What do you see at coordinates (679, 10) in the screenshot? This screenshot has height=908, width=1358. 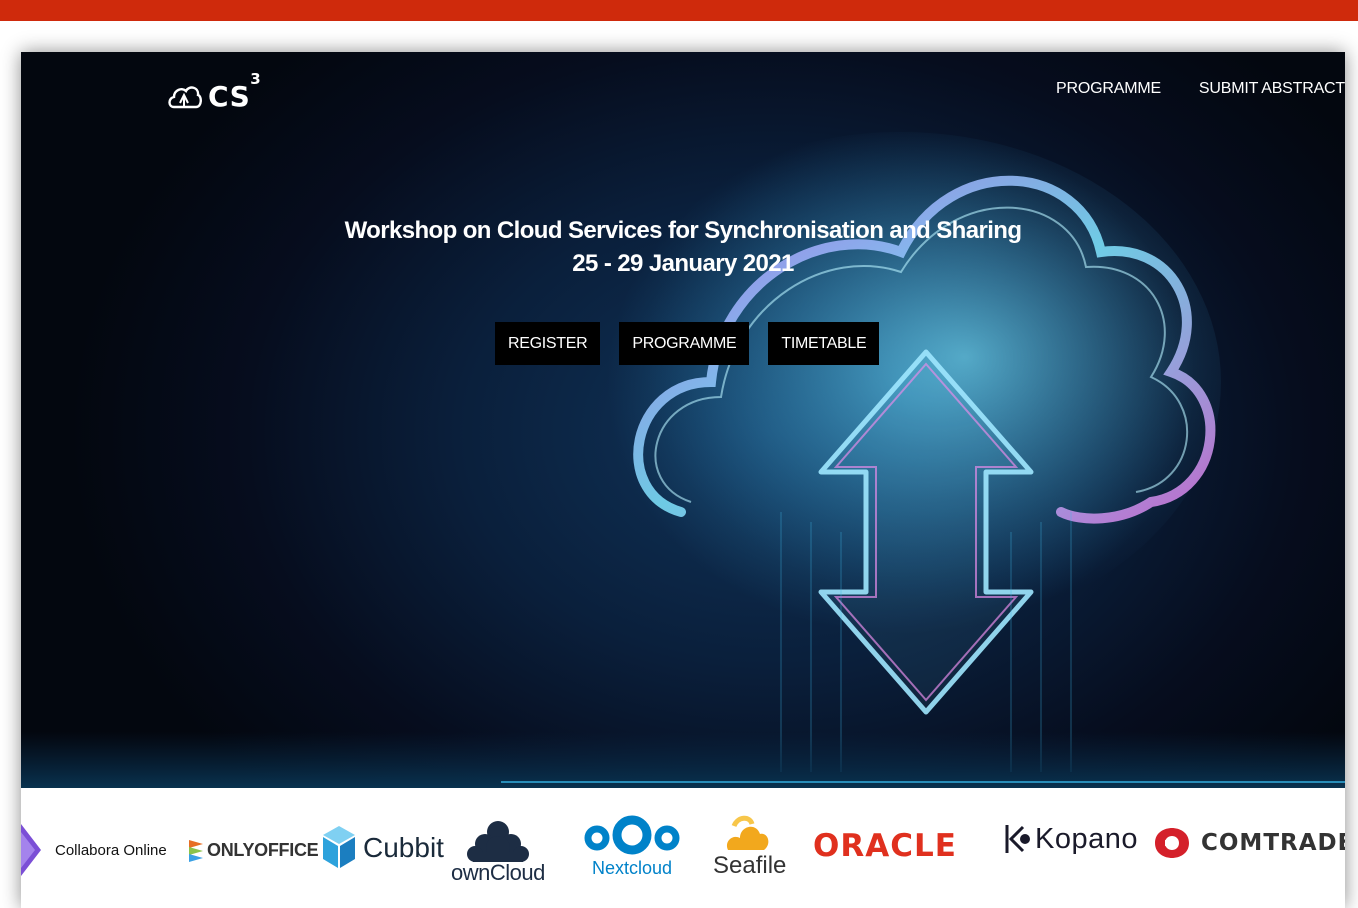 I see `top-accent-bar` at bounding box center [679, 10].